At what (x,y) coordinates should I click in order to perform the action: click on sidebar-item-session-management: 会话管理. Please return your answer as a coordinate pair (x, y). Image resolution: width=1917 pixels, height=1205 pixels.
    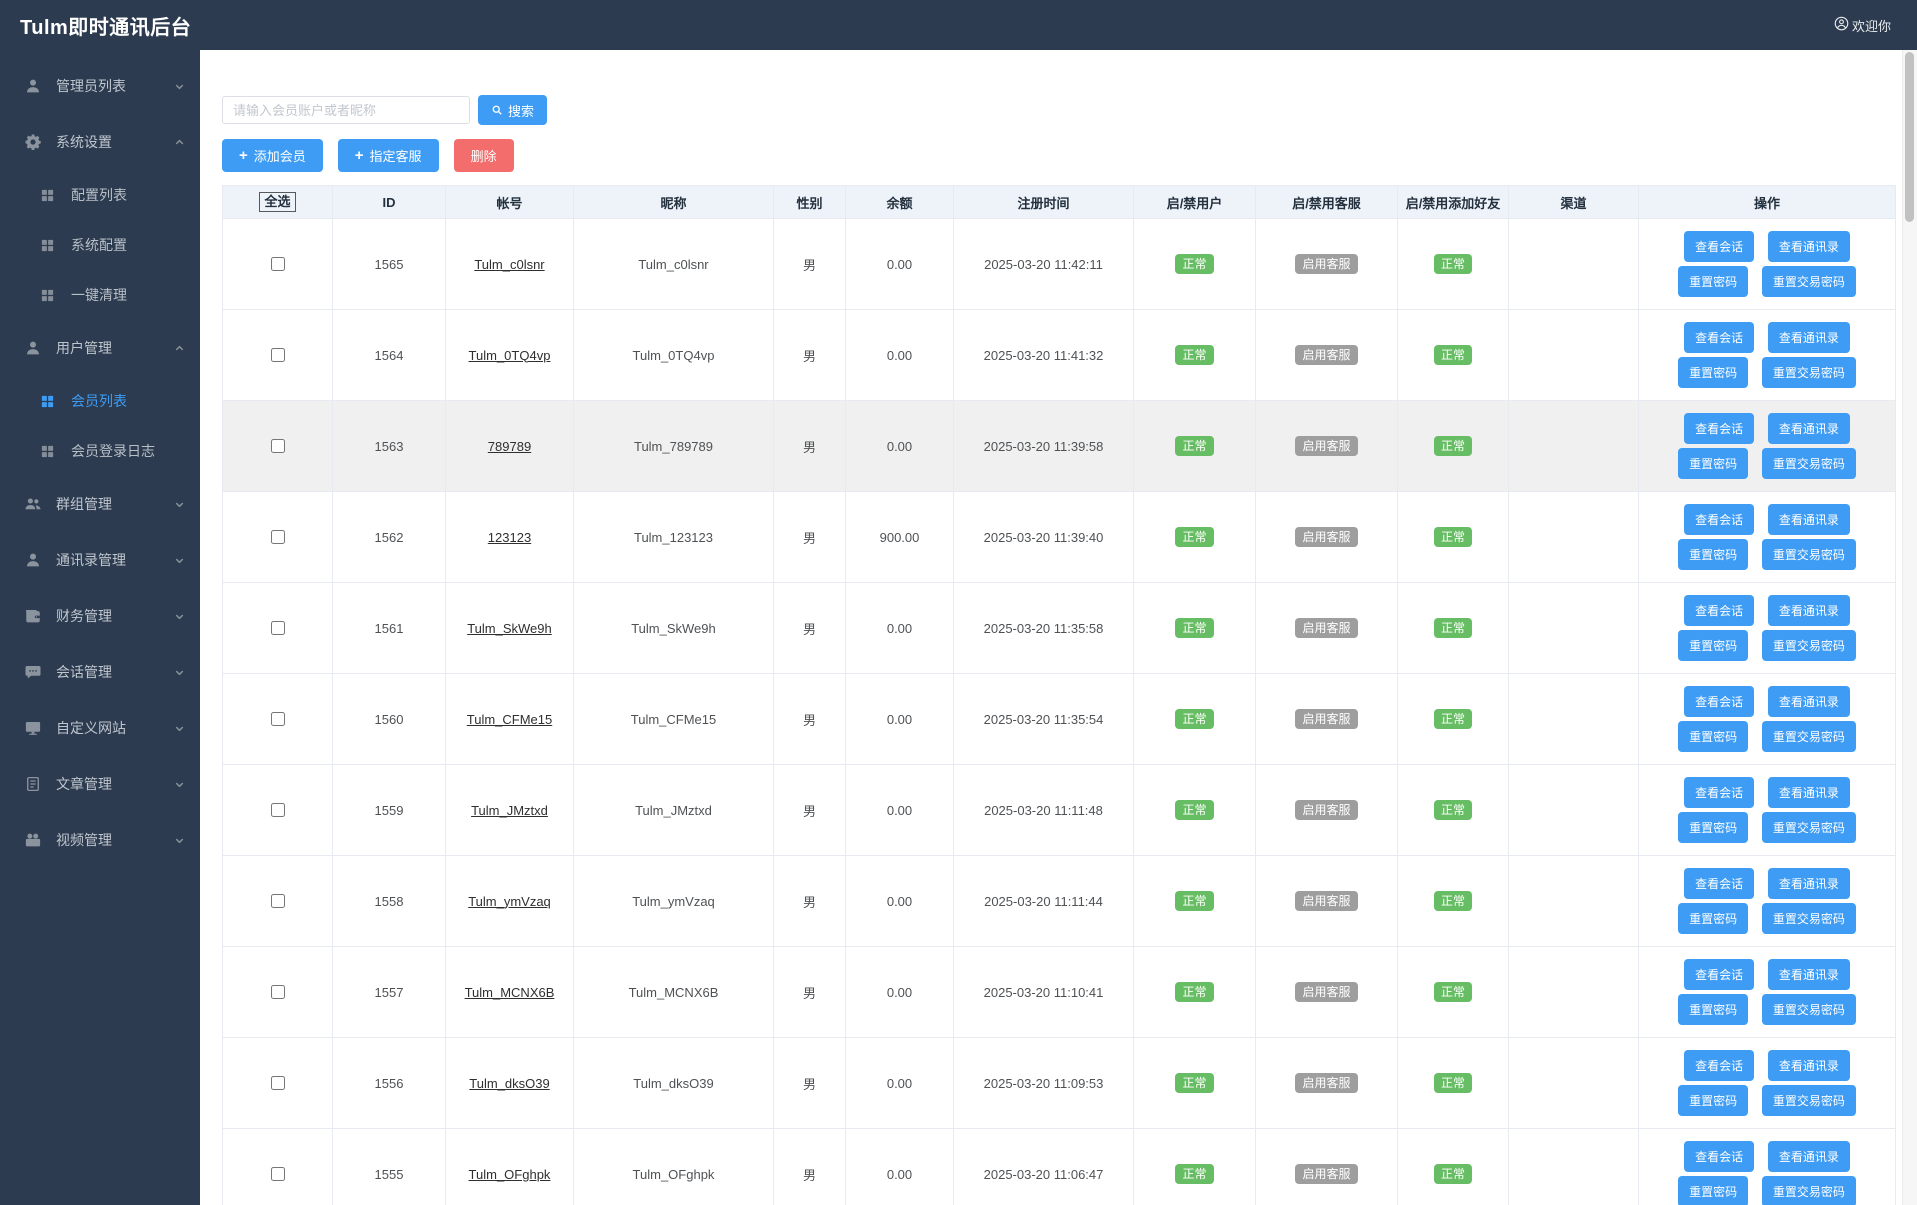
    Looking at the image, I should click on (100, 672).